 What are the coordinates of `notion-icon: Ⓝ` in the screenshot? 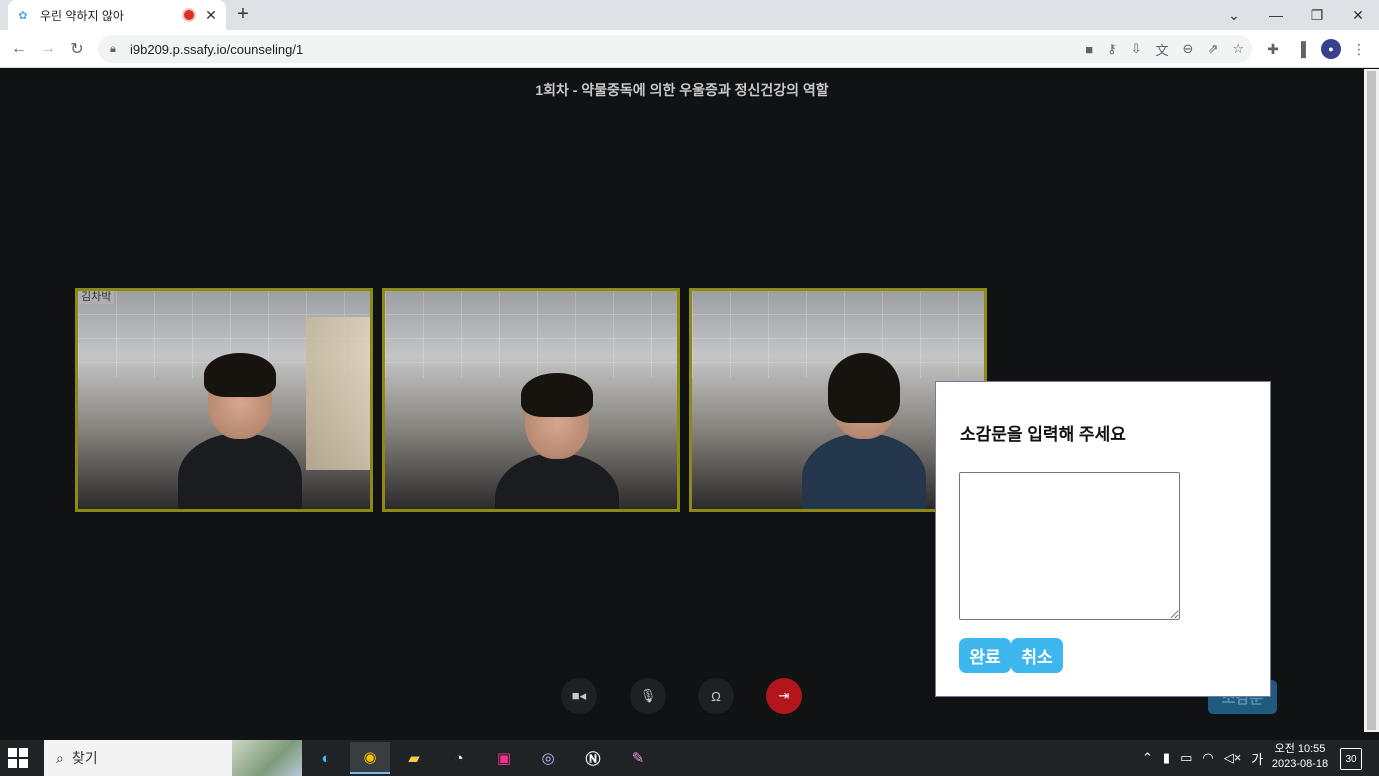 It's located at (593, 758).